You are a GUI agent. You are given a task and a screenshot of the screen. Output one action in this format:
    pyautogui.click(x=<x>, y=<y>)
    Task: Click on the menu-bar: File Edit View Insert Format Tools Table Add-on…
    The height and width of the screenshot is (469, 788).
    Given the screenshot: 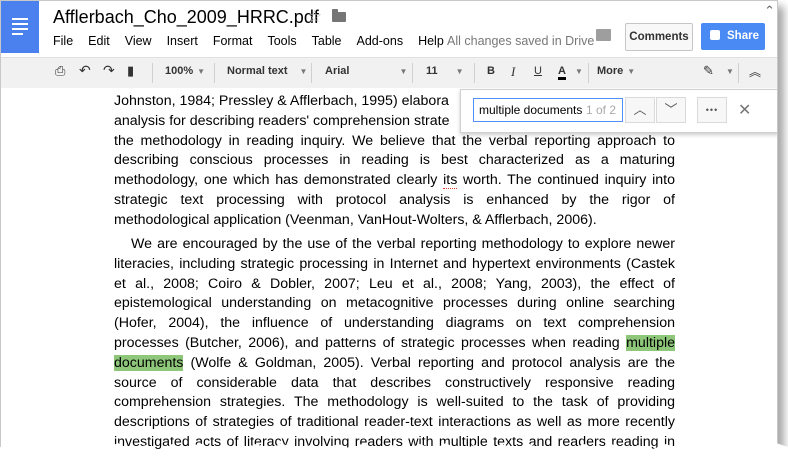 What is the action you would take?
    pyautogui.click(x=256, y=41)
    